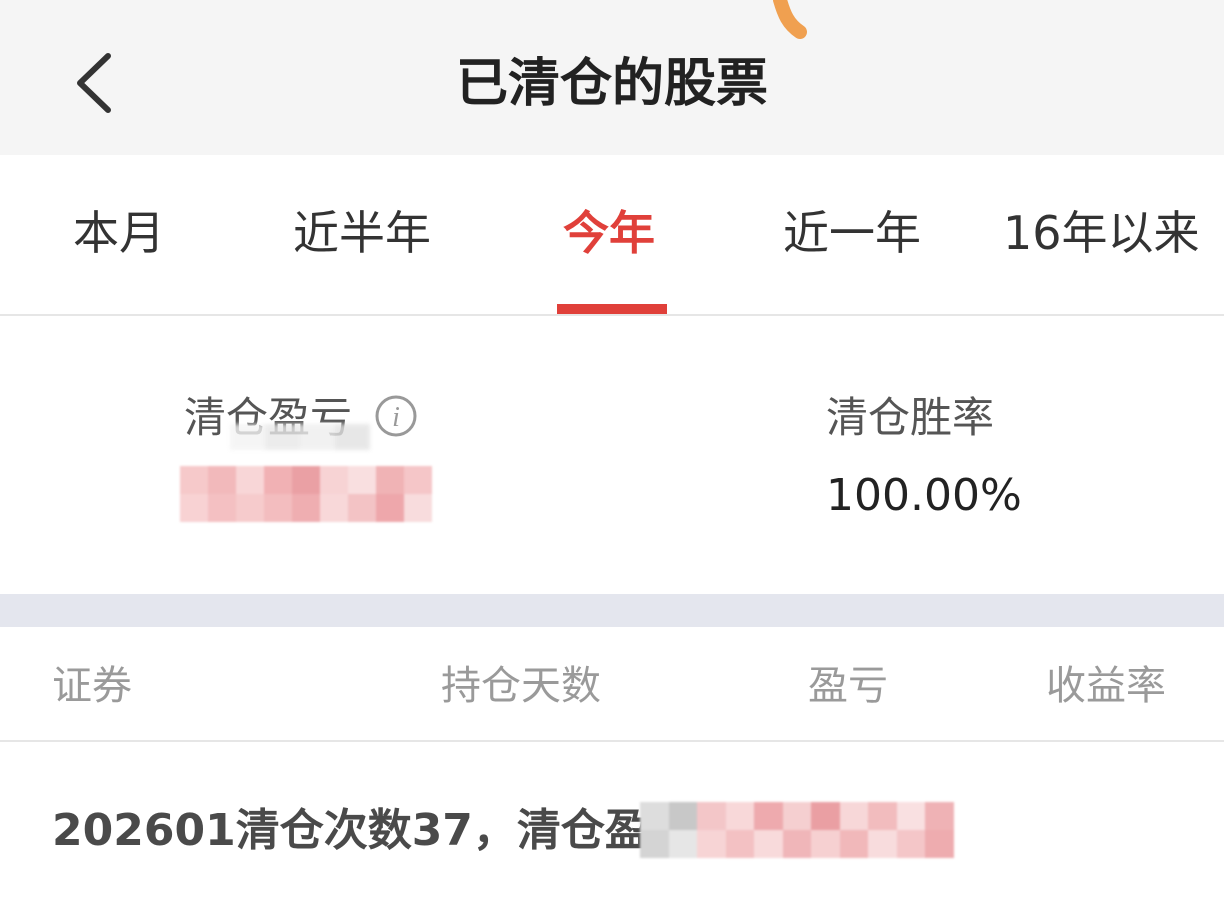  I want to click on record-summary-text: 202601清仓次数37，清仓盈利, so click(372, 830).